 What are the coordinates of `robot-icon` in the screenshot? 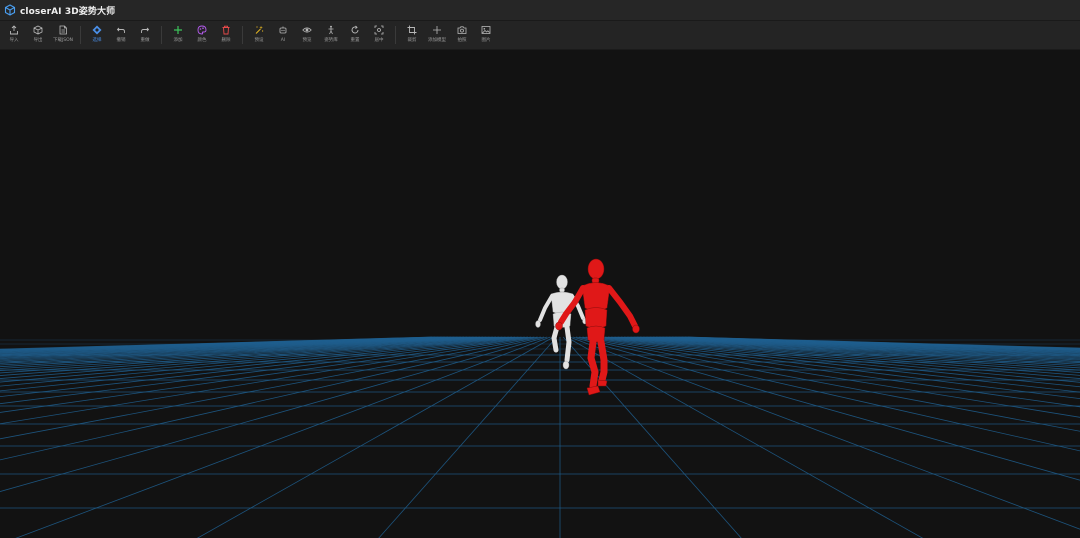 It's located at (283, 30).